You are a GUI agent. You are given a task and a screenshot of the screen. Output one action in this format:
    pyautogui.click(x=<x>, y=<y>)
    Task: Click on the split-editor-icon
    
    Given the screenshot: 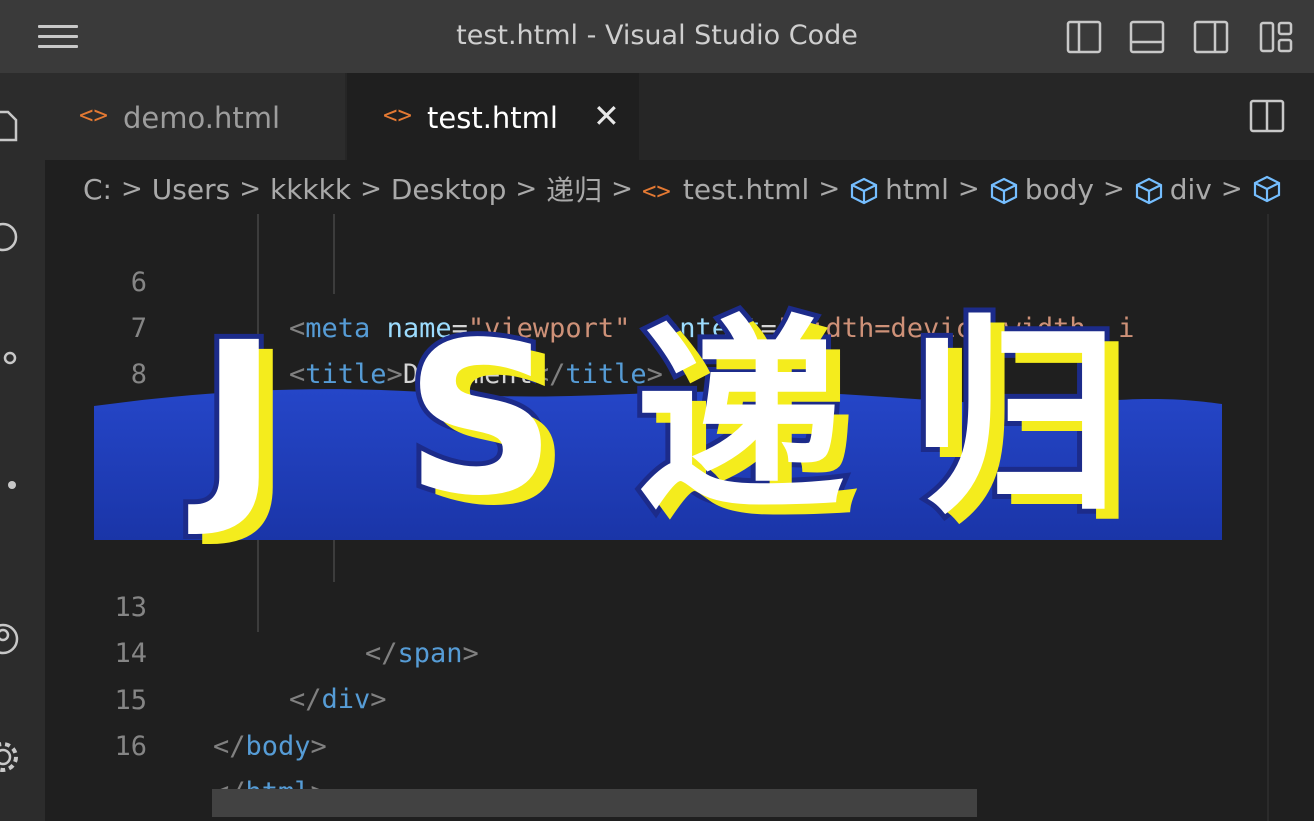 What is the action you would take?
    pyautogui.click(x=1267, y=116)
    